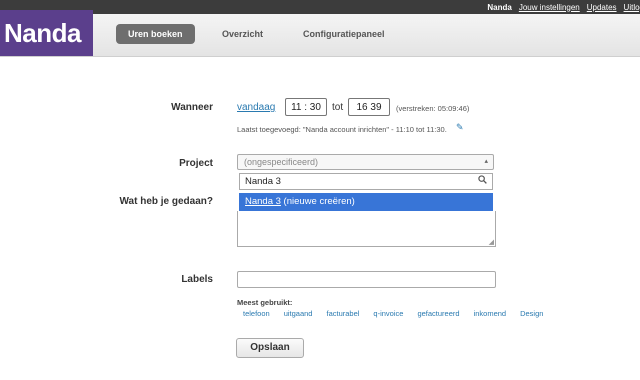 This screenshot has width=640, height=380. What do you see at coordinates (490, 313) in the screenshot?
I see `tag-link: inkomend` at bounding box center [490, 313].